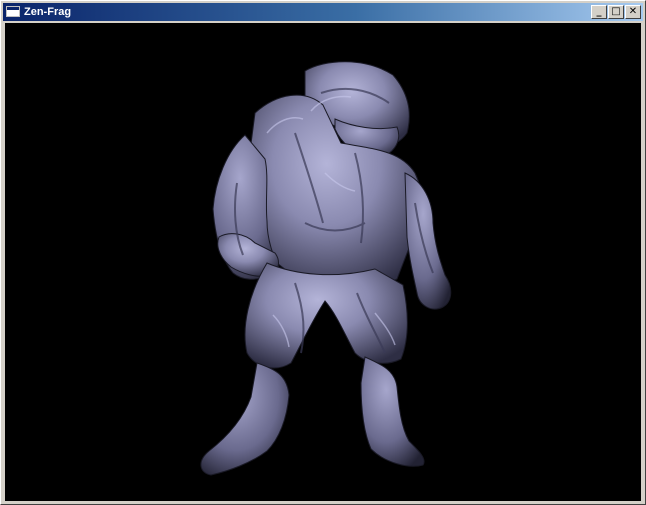 The height and width of the screenshot is (505, 646). I want to click on title-bar: Zen-Frag _ □ ✕, so click(323, 12).